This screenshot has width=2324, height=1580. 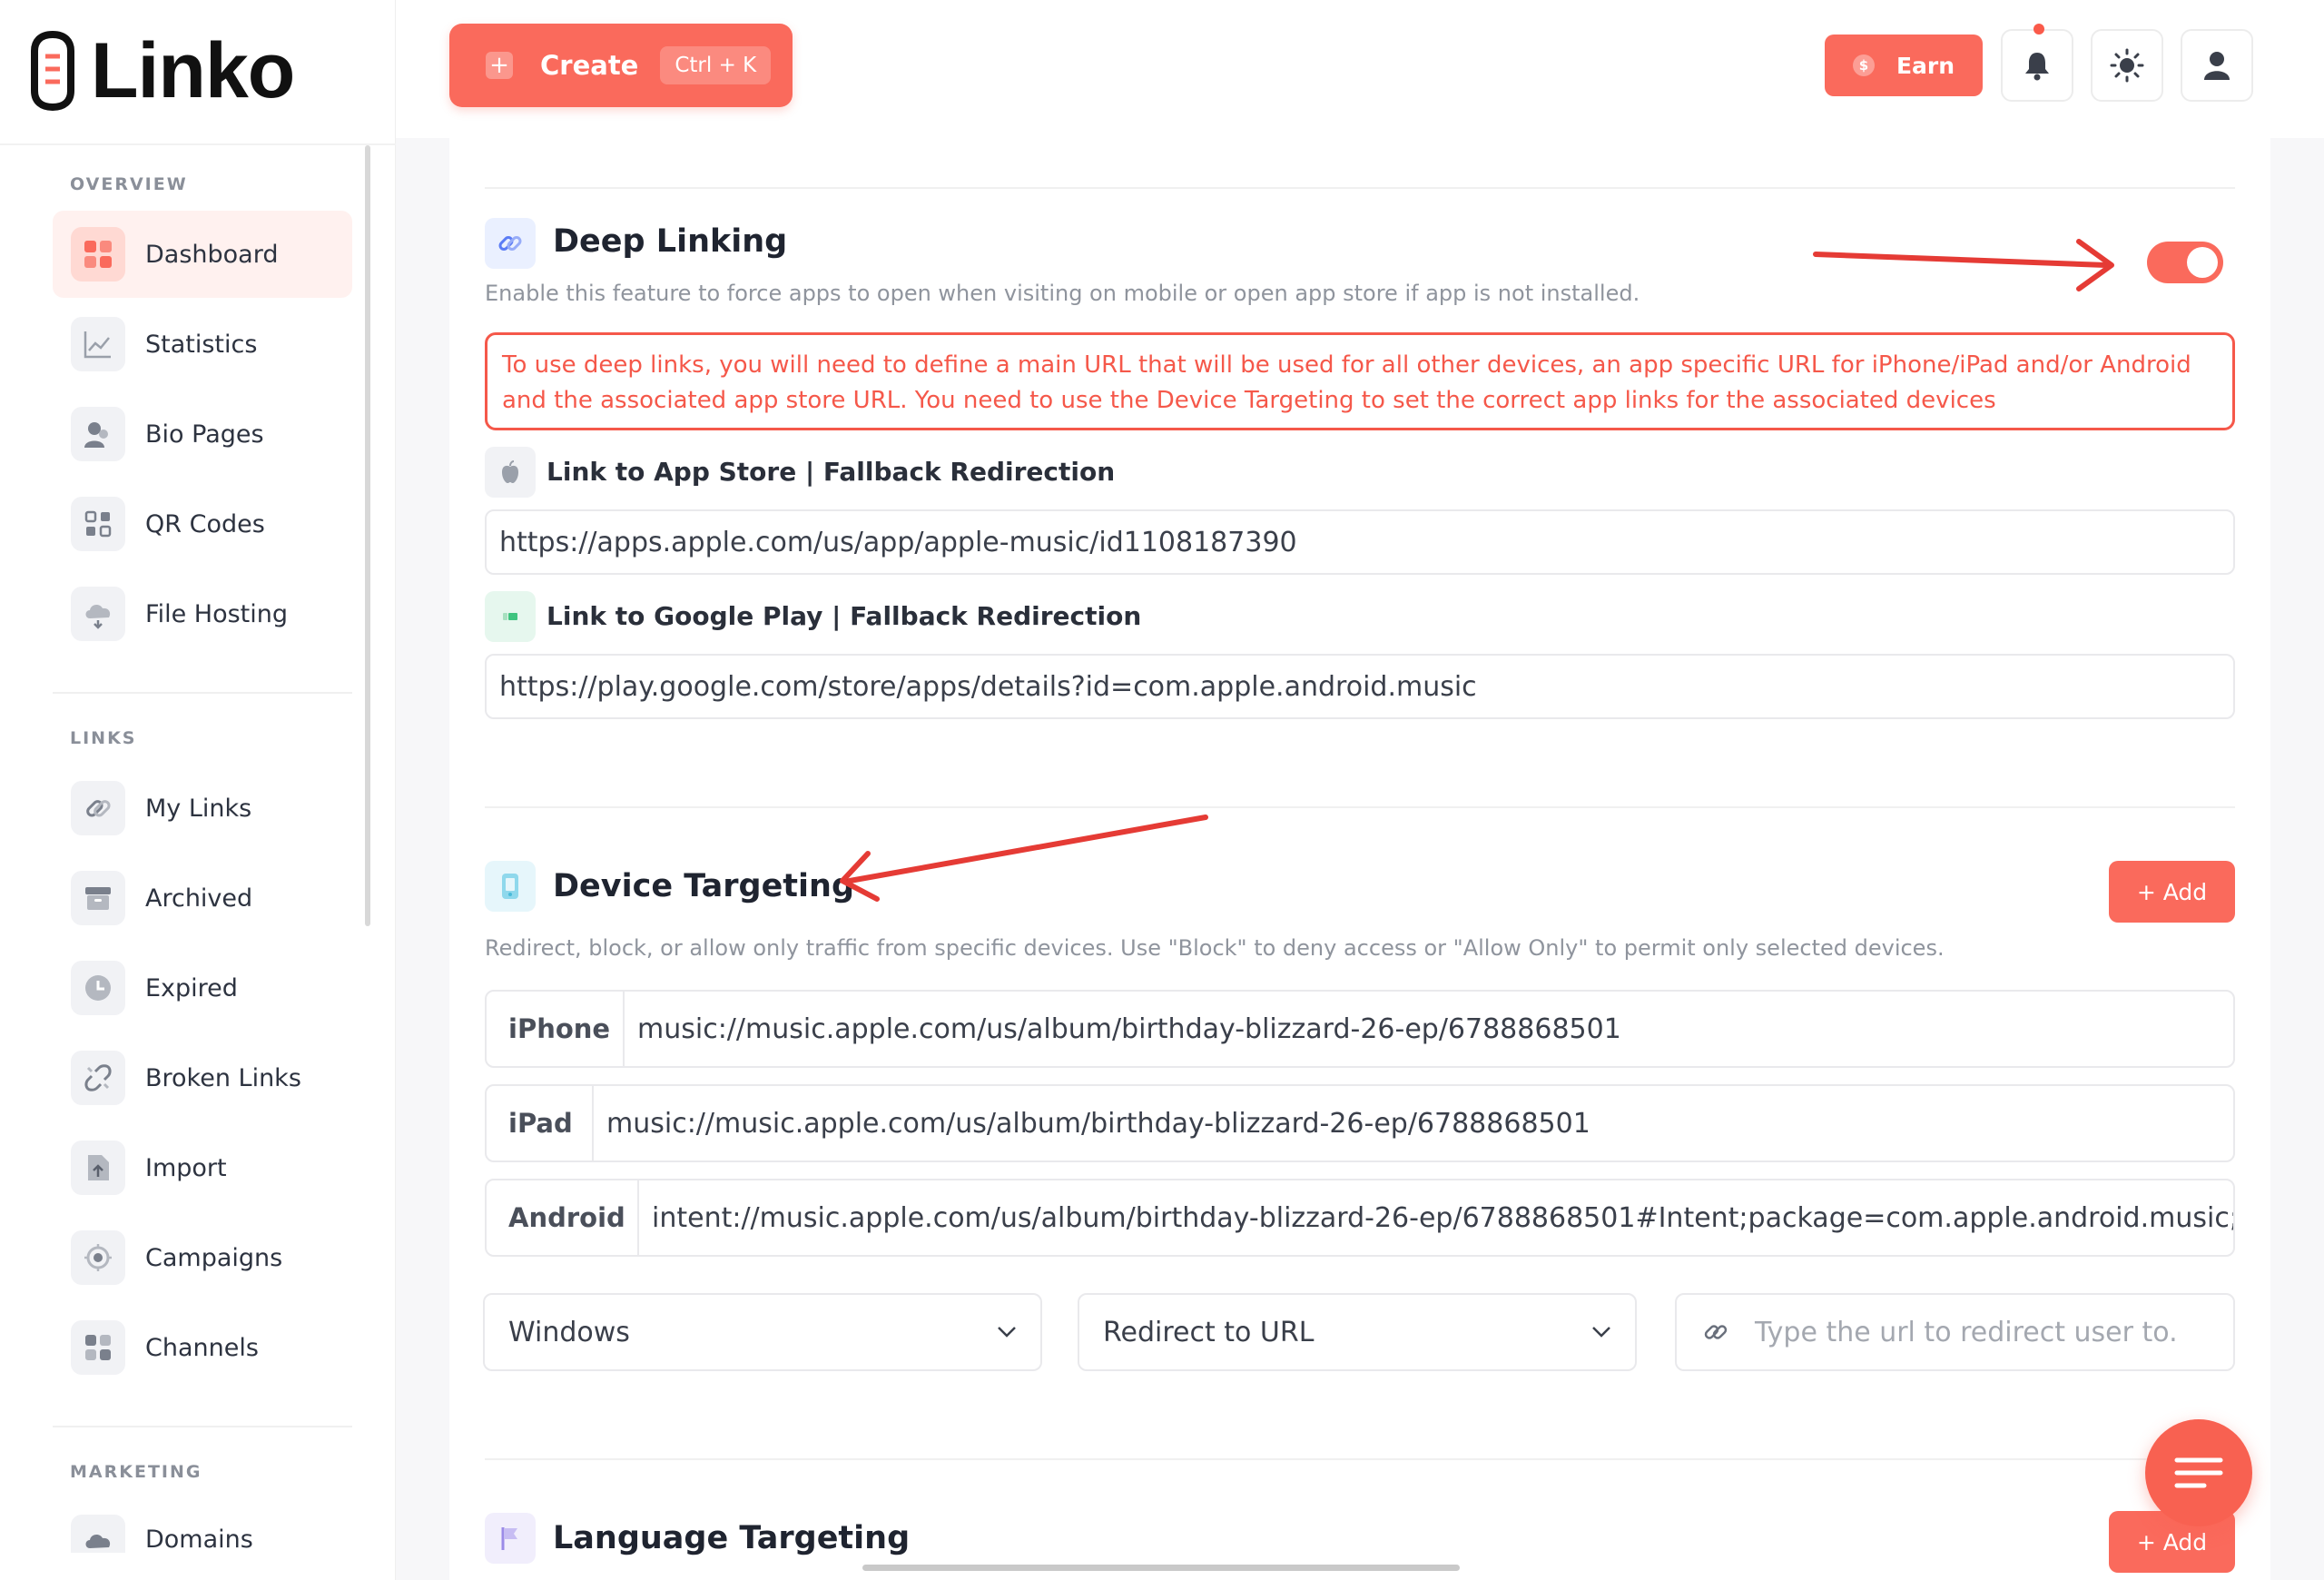 I want to click on plus-icon: +, so click(x=499, y=65).